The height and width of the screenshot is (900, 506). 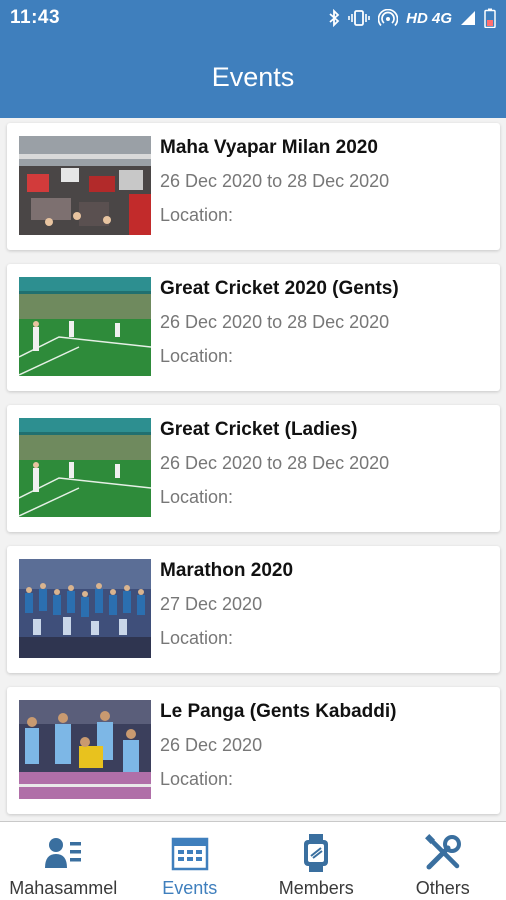 What do you see at coordinates (63, 853) in the screenshot?
I see `profile-list-icon` at bounding box center [63, 853].